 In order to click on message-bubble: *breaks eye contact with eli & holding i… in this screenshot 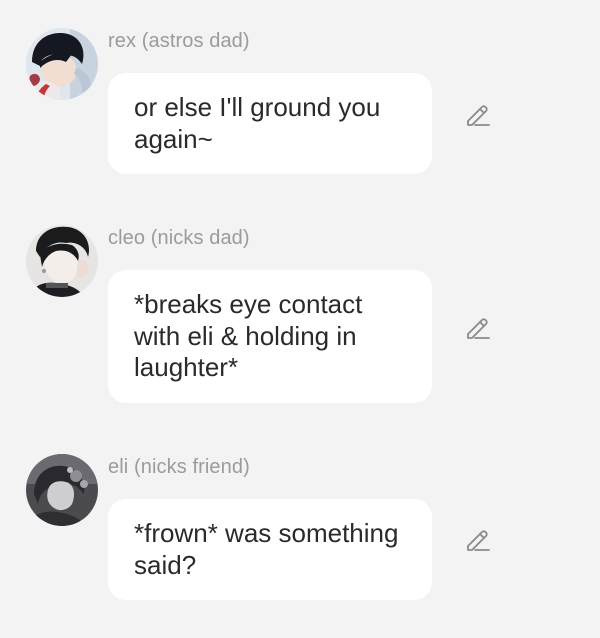, I will do `click(270, 336)`.